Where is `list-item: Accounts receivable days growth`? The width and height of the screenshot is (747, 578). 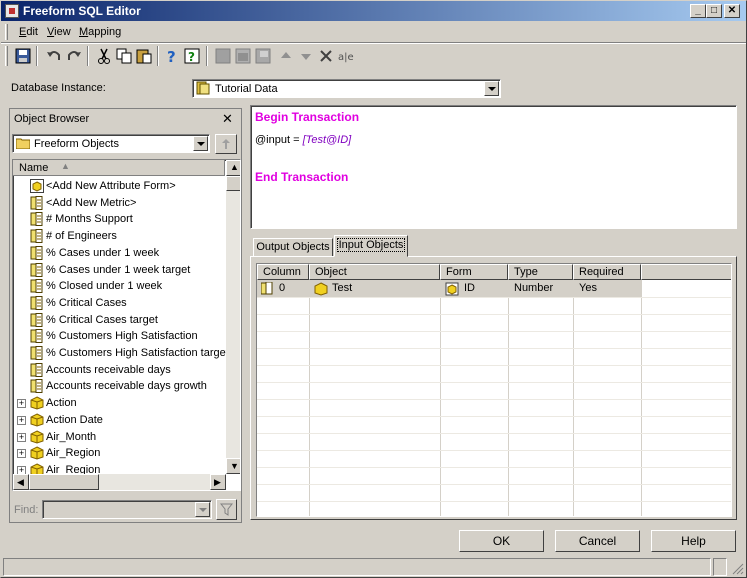 list-item: Accounts receivable days growth is located at coordinates (119, 386).